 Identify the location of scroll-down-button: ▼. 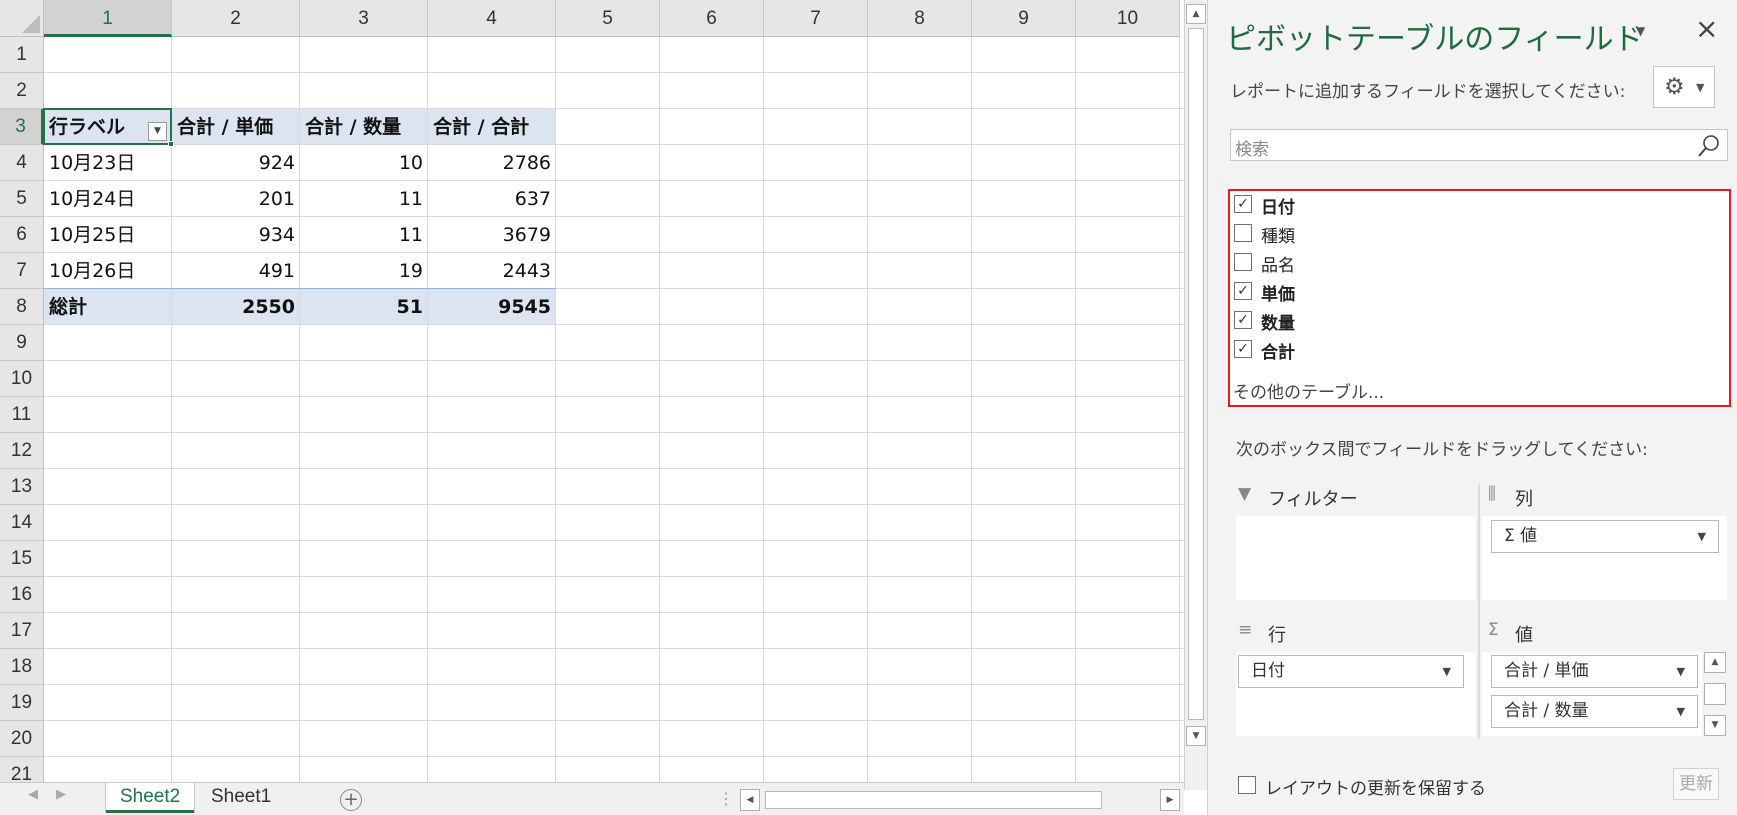
(1196, 736).